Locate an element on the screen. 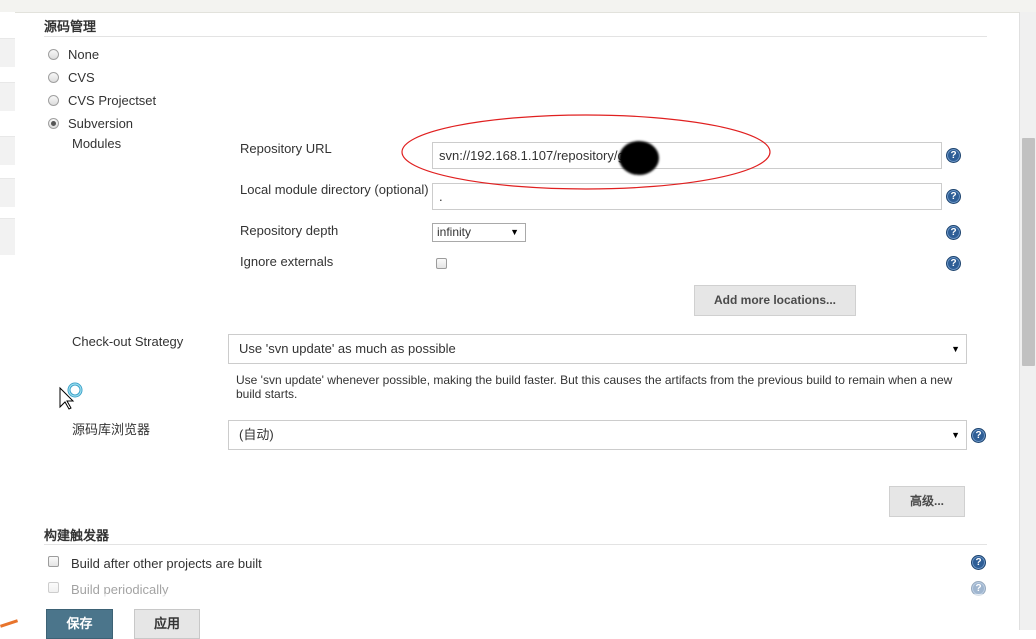 The height and width of the screenshot is (639, 1036). scm-option-none: None is located at coordinates (73, 54).